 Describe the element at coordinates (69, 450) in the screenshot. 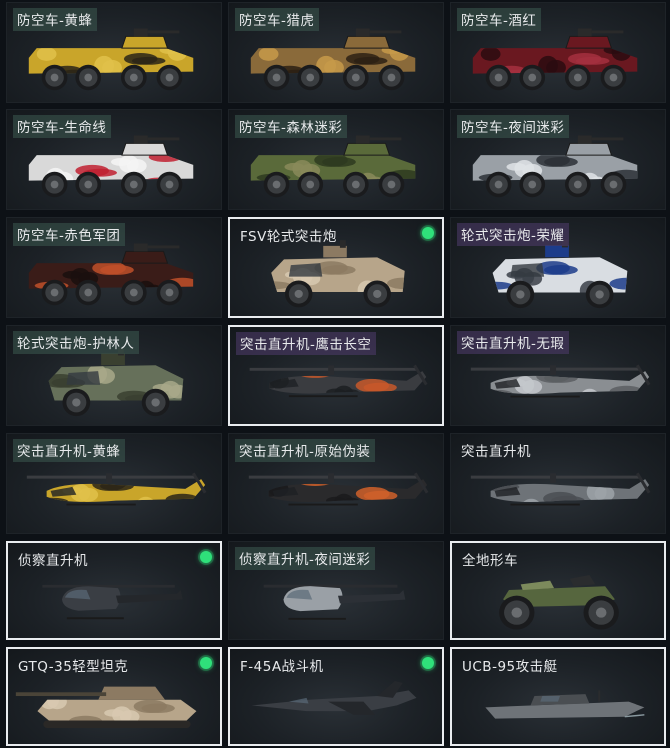

I see `vehicle-name: 突击直升机-黄蜂` at that location.